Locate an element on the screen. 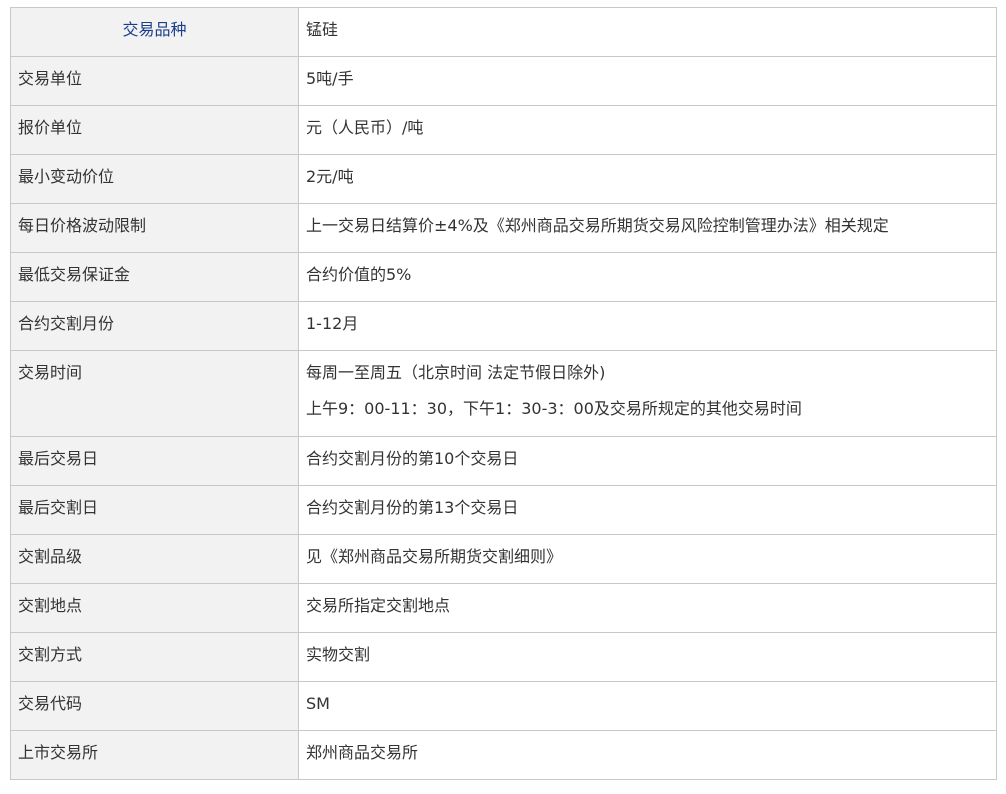 The height and width of the screenshot is (794, 1006). table-row: 交易品种 锰硅 is located at coordinates (503, 32).